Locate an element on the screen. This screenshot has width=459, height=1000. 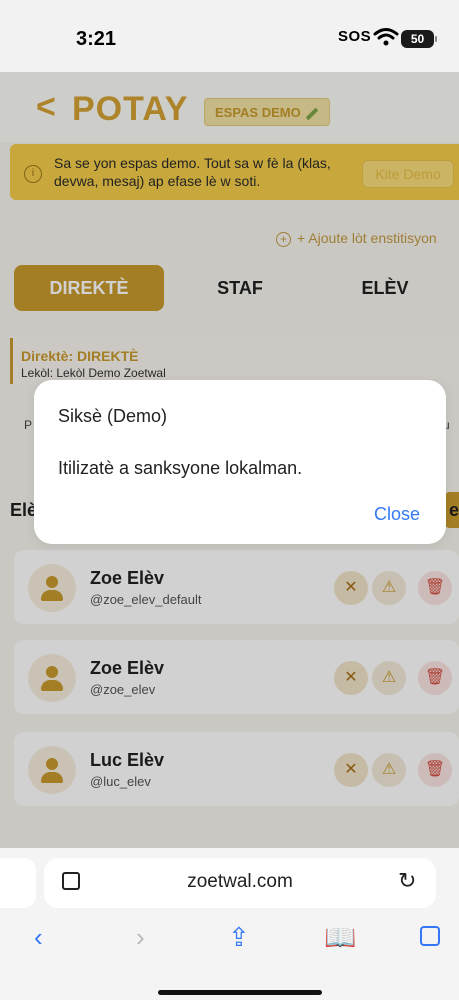
status-bar: 3:21 SOS 50 is located at coordinates (229, 36).